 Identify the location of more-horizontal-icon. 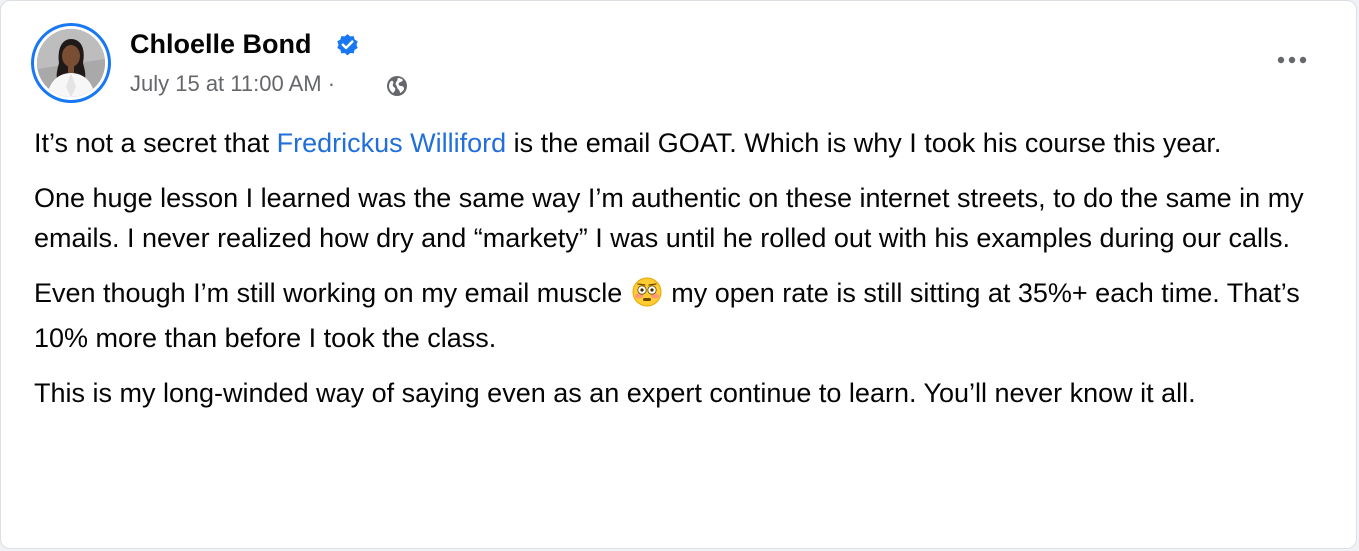
(1292, 60).